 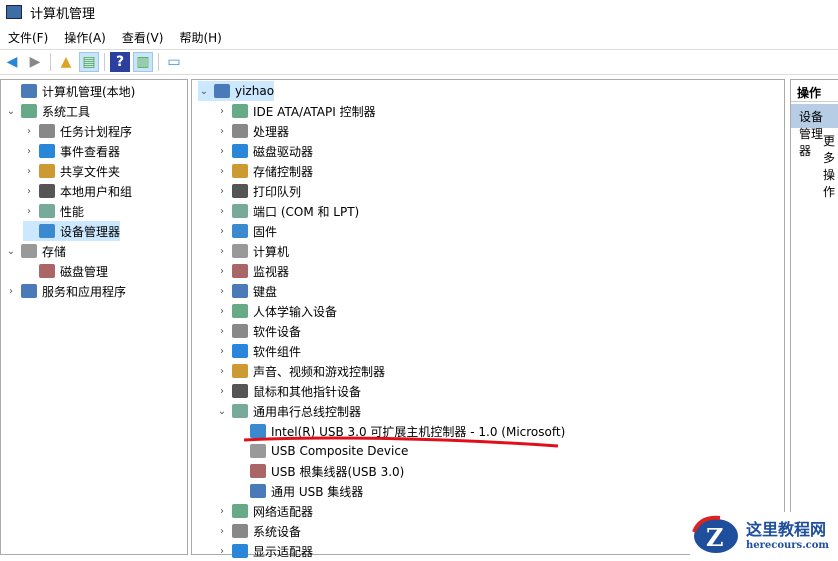 What do you see at coordinates (12, 62) in the screenshot?
I see `back-arrow-icon: ◀` at bounding box center [12, 62].